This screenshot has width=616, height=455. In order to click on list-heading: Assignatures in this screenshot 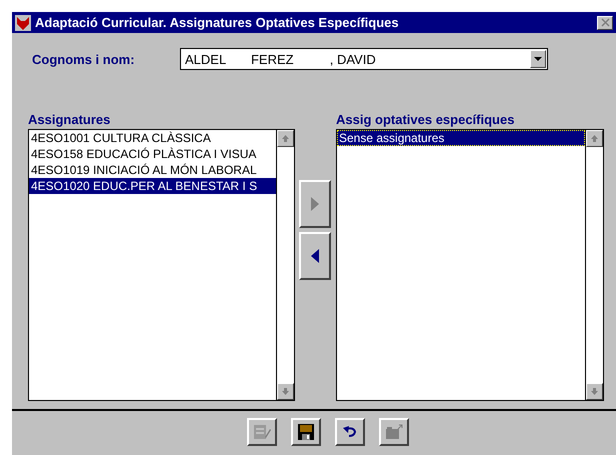, I will do `click(70, 120)`.